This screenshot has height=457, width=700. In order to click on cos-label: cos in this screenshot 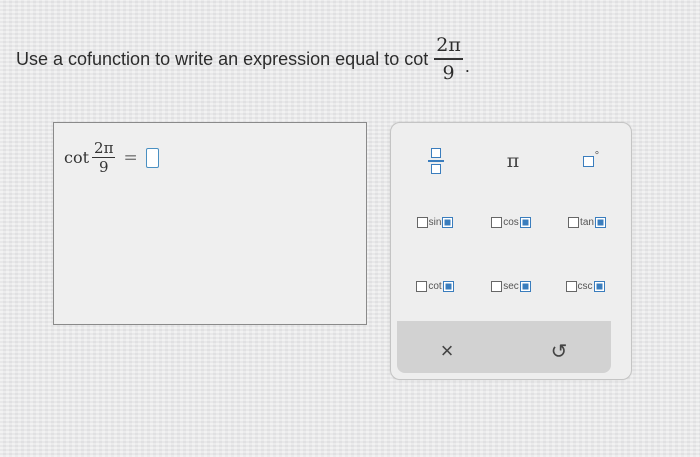, I will do `click(511, 222)`.